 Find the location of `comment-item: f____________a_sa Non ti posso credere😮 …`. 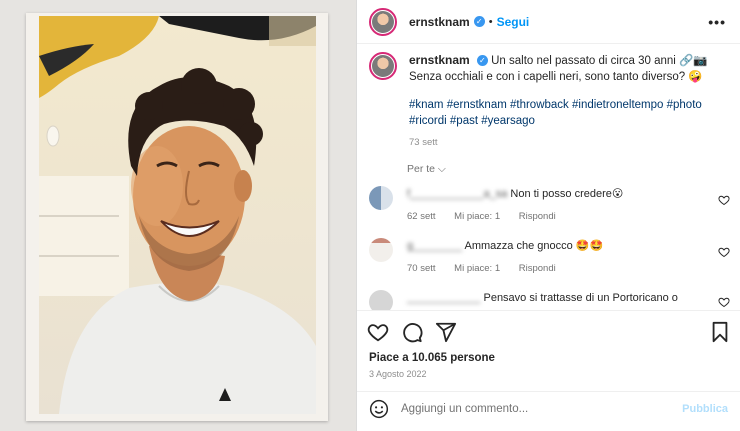

comment-item: f____________a_sa Non ti posso credere😮 … is located at coordinates (549, 205).